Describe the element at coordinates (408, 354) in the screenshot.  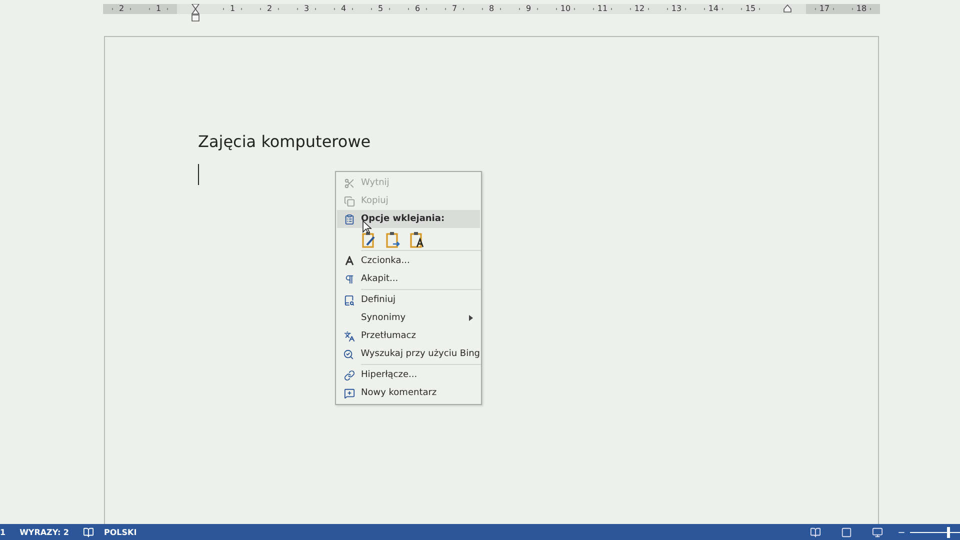
I see `menu-item: Wyszukaj przy użyciu Bing` at that location.